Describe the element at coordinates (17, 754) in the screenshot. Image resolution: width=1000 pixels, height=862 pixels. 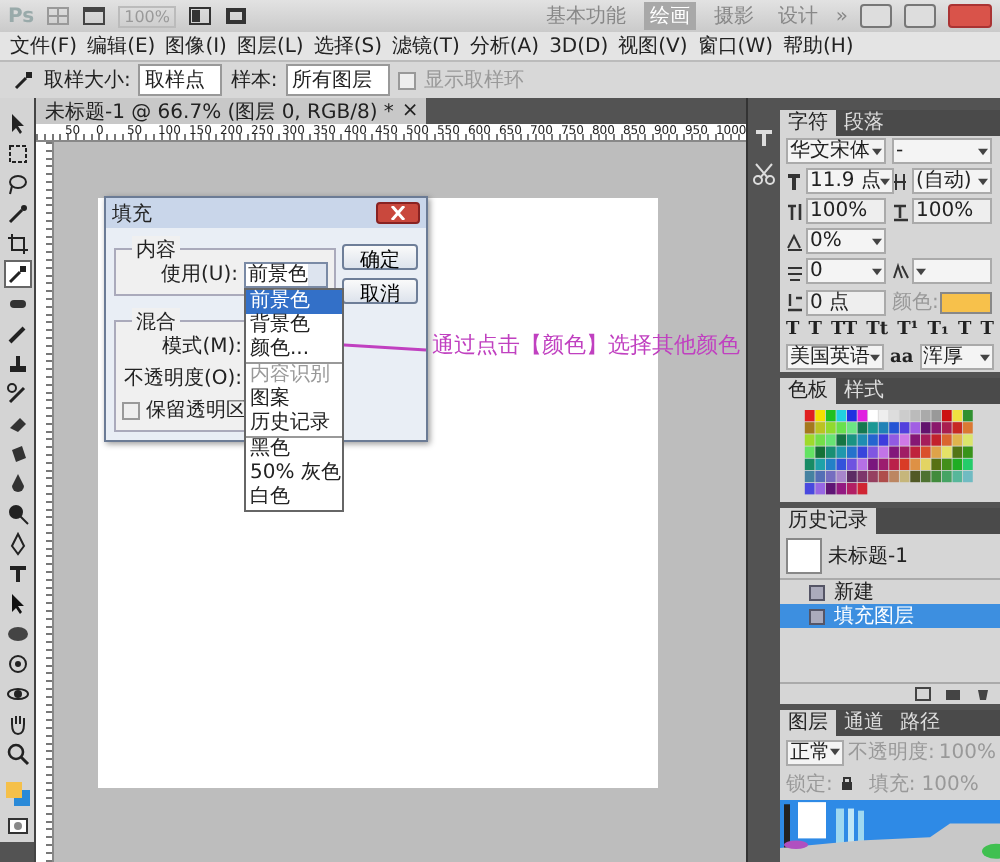
I see `zoom-tool-icon` at that location.